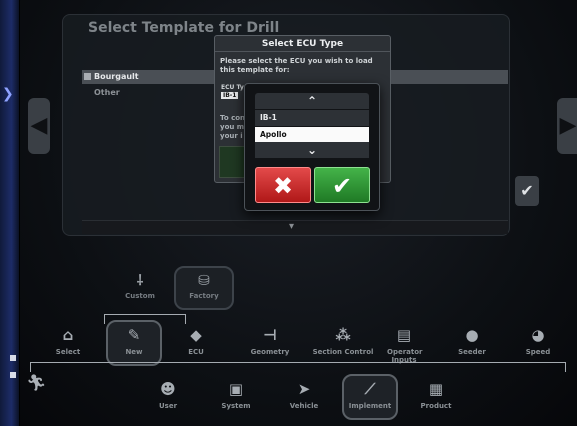 Image resolution: width=577 pixels, height=426 pixels. I want to click on tab-select: ⌂ Select, so click(68, 341).